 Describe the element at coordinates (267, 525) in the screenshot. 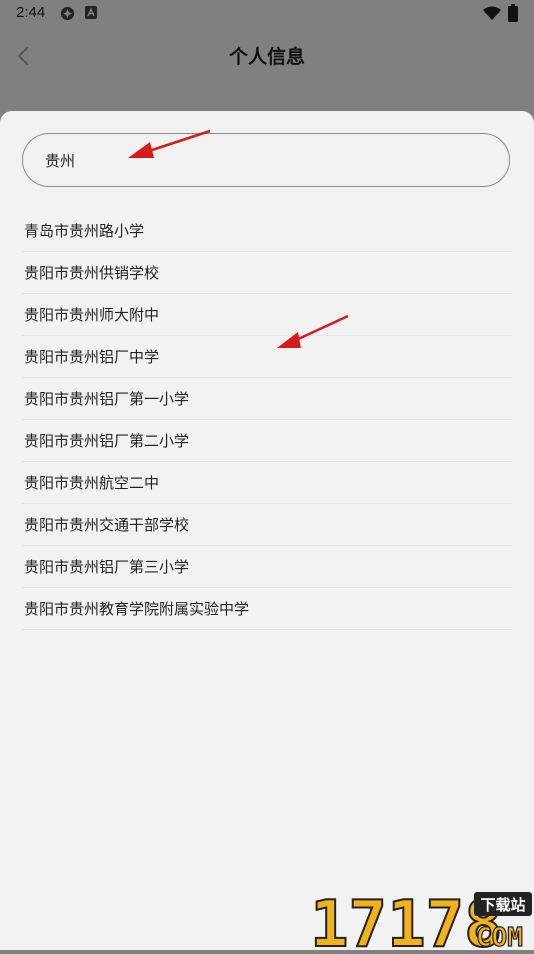

I see `school-list-item: 贵阳市贵州交通干部学校` at that location.